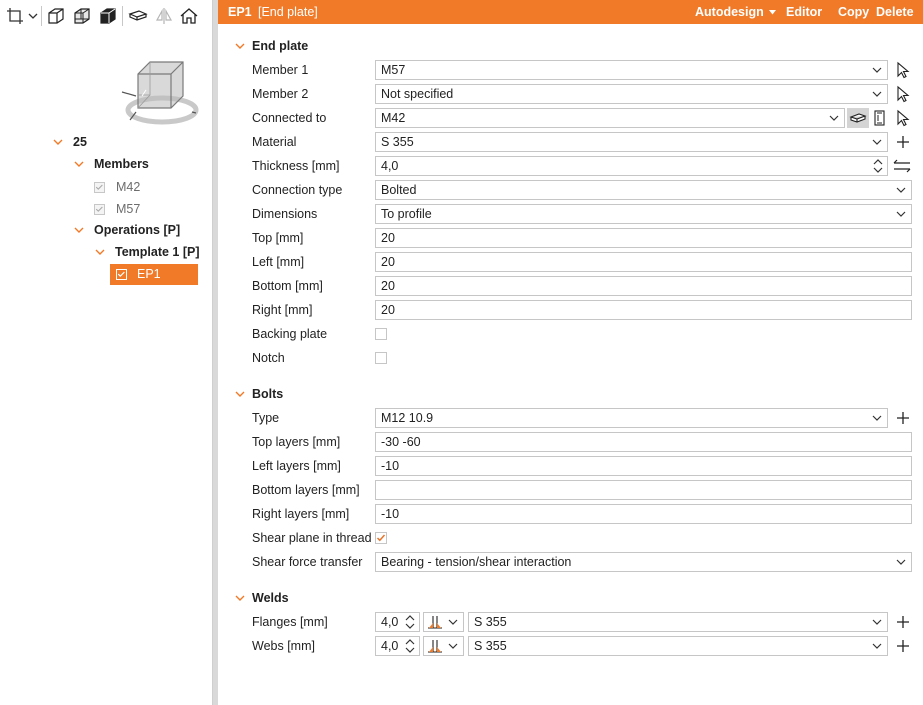 Image resolution: width=923 pixels, height=705 pixels. Describe the element at coordinates (283, 646) in the screenshot. I see `webs-label: Webs [mm]` at that location.